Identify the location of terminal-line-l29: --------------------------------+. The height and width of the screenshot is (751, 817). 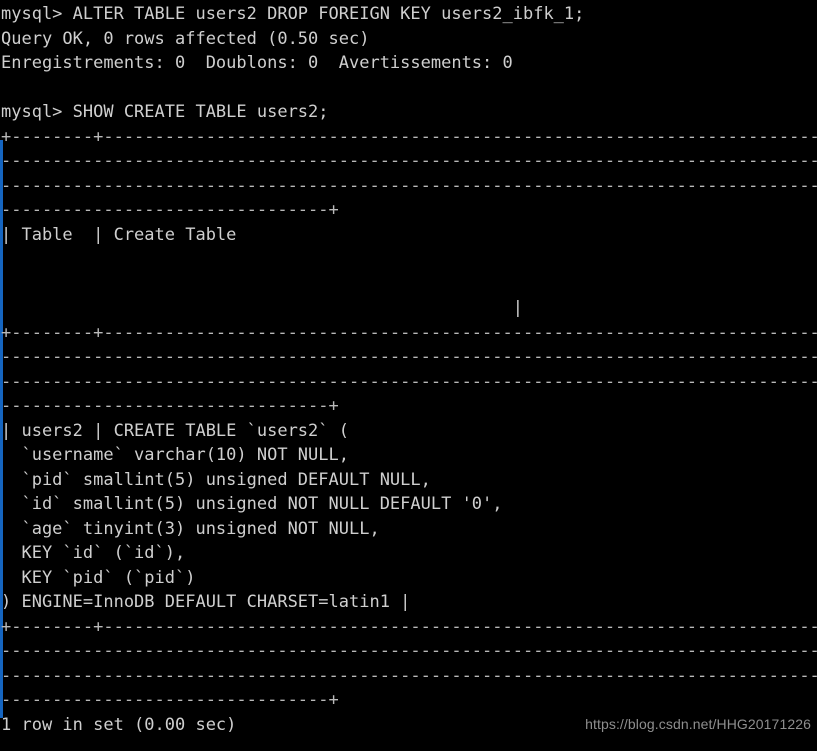
(170, 700).